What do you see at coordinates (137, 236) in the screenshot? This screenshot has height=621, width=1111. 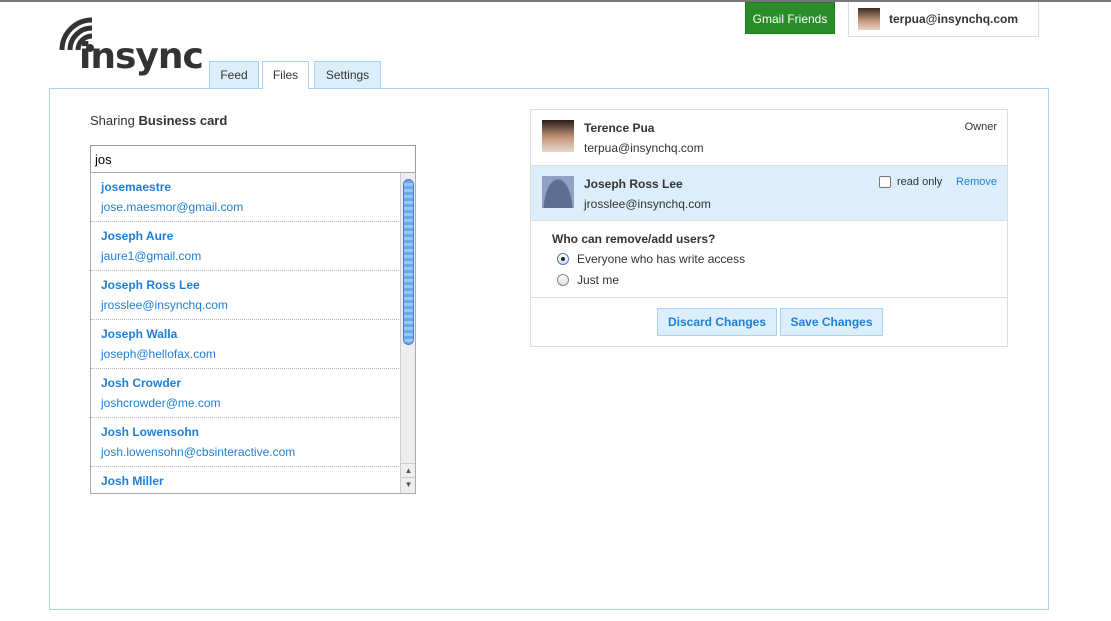 I see `suggestion-name: Joseph Aure` at bounding box center [137, 236].